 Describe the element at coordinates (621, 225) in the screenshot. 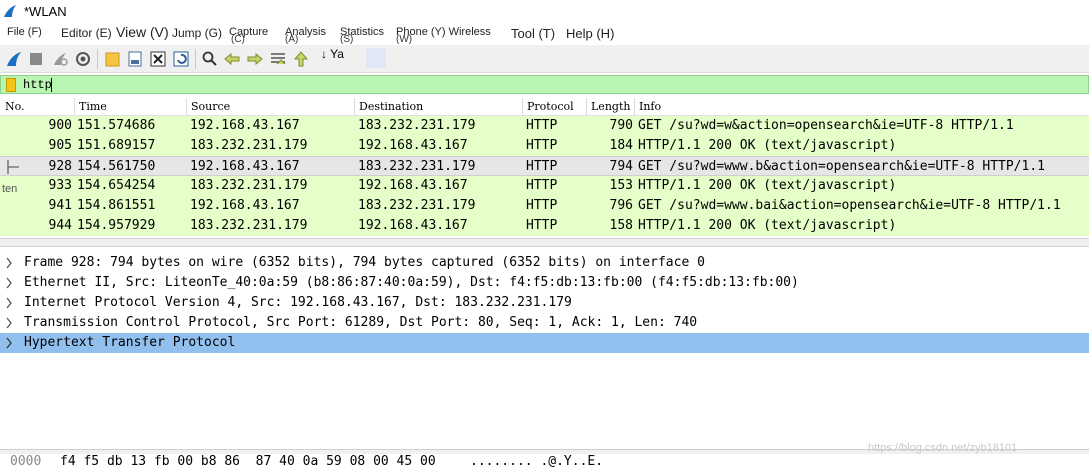

I see `packet-length: 158` at that location.